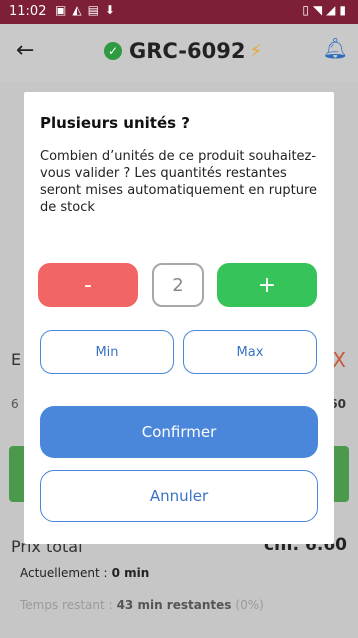 This screenshot has height=638, width=358. I want to click on lightning-icon: ⚡, so click(256, 51).